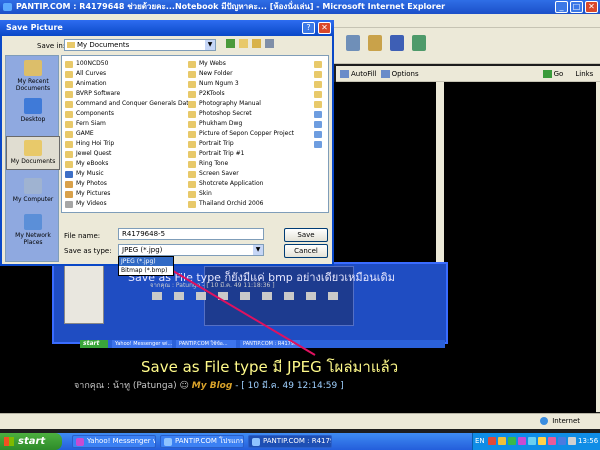 The image size is (600, 450). What do you see at coordinates (51, 46) in the screenshot?
I see `save-in-label: Save in:` at bounding box center [51, 46].